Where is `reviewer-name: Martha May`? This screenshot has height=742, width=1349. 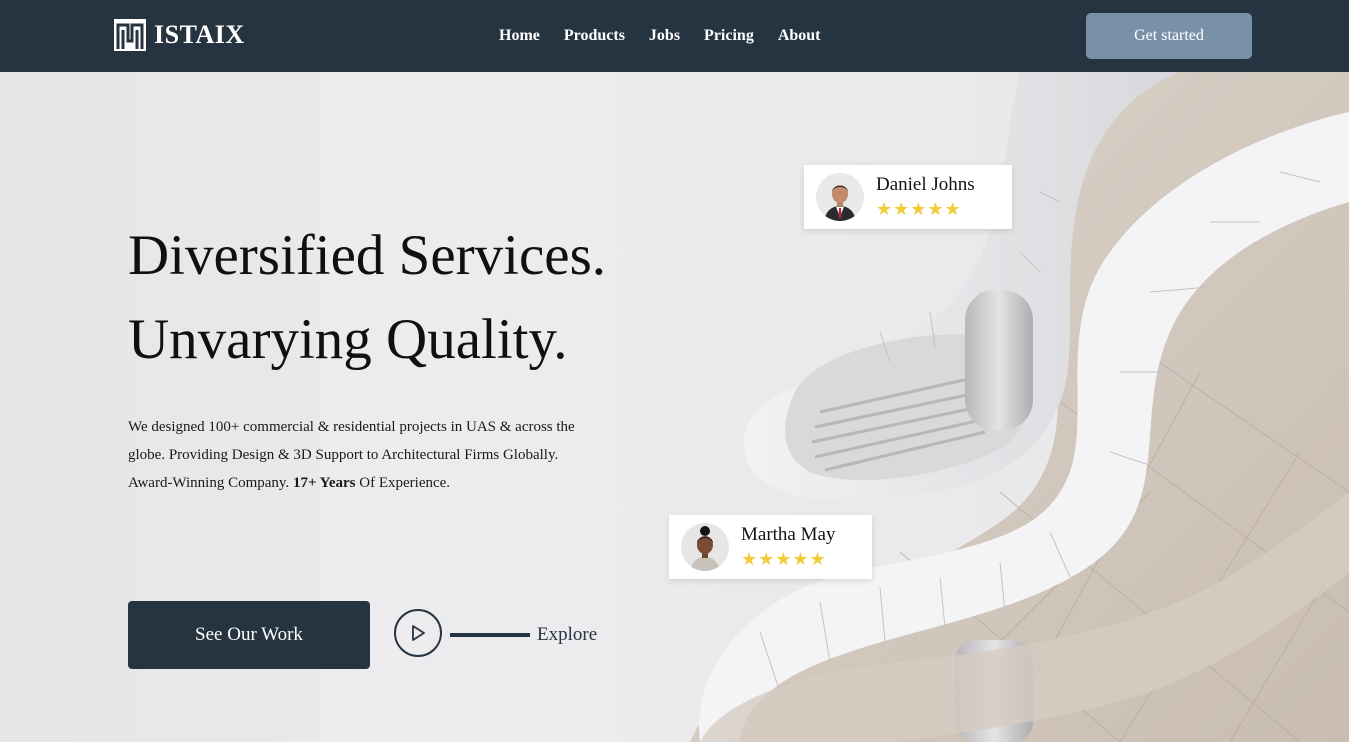
reviewer-name: Martha May is located at coordinates (788, 534).